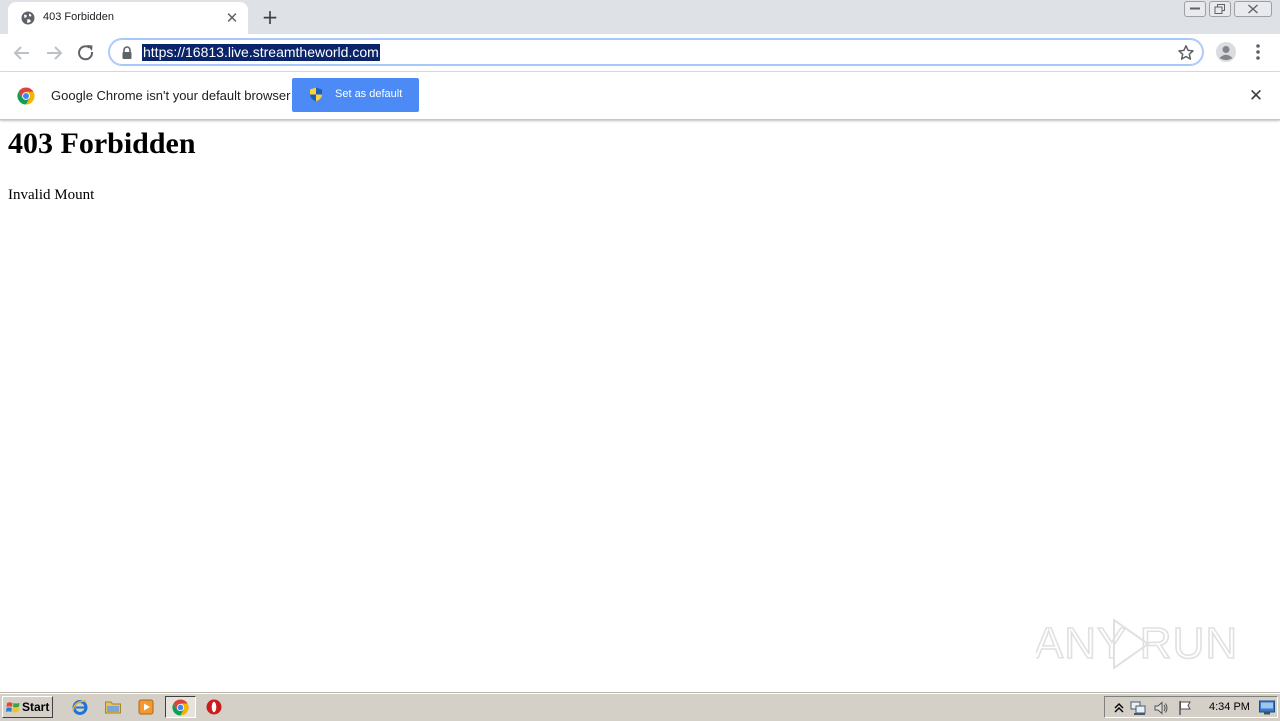 This screenshot has height=721, width=1280. I want to click on chrome-taskbar-button, so click(180, 707).